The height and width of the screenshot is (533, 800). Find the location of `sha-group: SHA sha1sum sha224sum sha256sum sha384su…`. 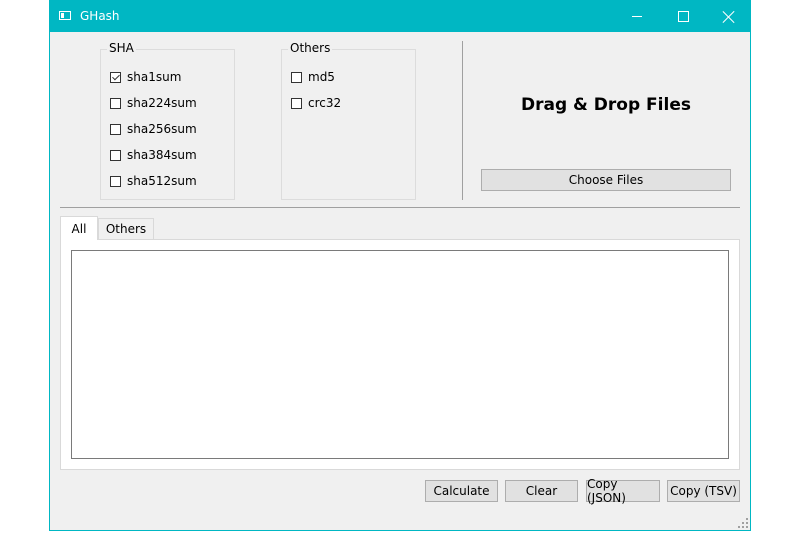

sha-group: SHA sha1sum sha224sum sha256sum sha384su… is located at coordinates (167, 120).